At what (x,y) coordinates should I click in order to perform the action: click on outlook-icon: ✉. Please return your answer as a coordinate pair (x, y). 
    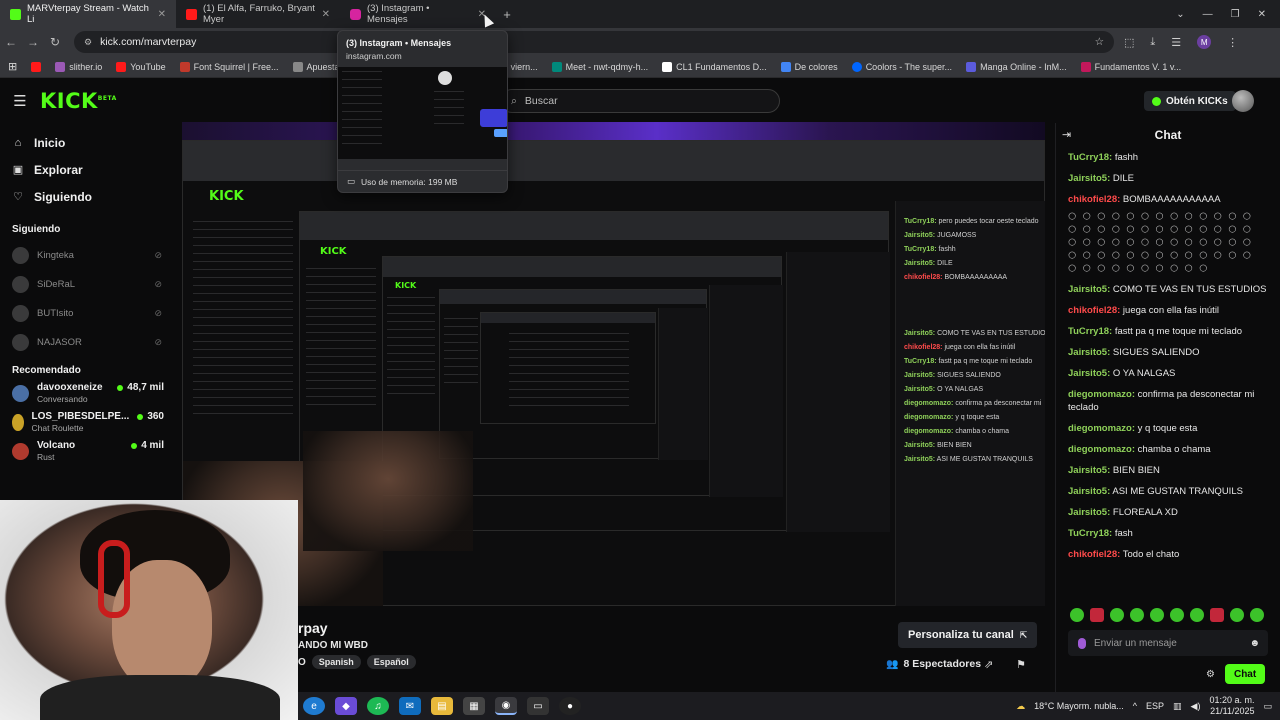
    Looking at the image, I should click on (410, 706).